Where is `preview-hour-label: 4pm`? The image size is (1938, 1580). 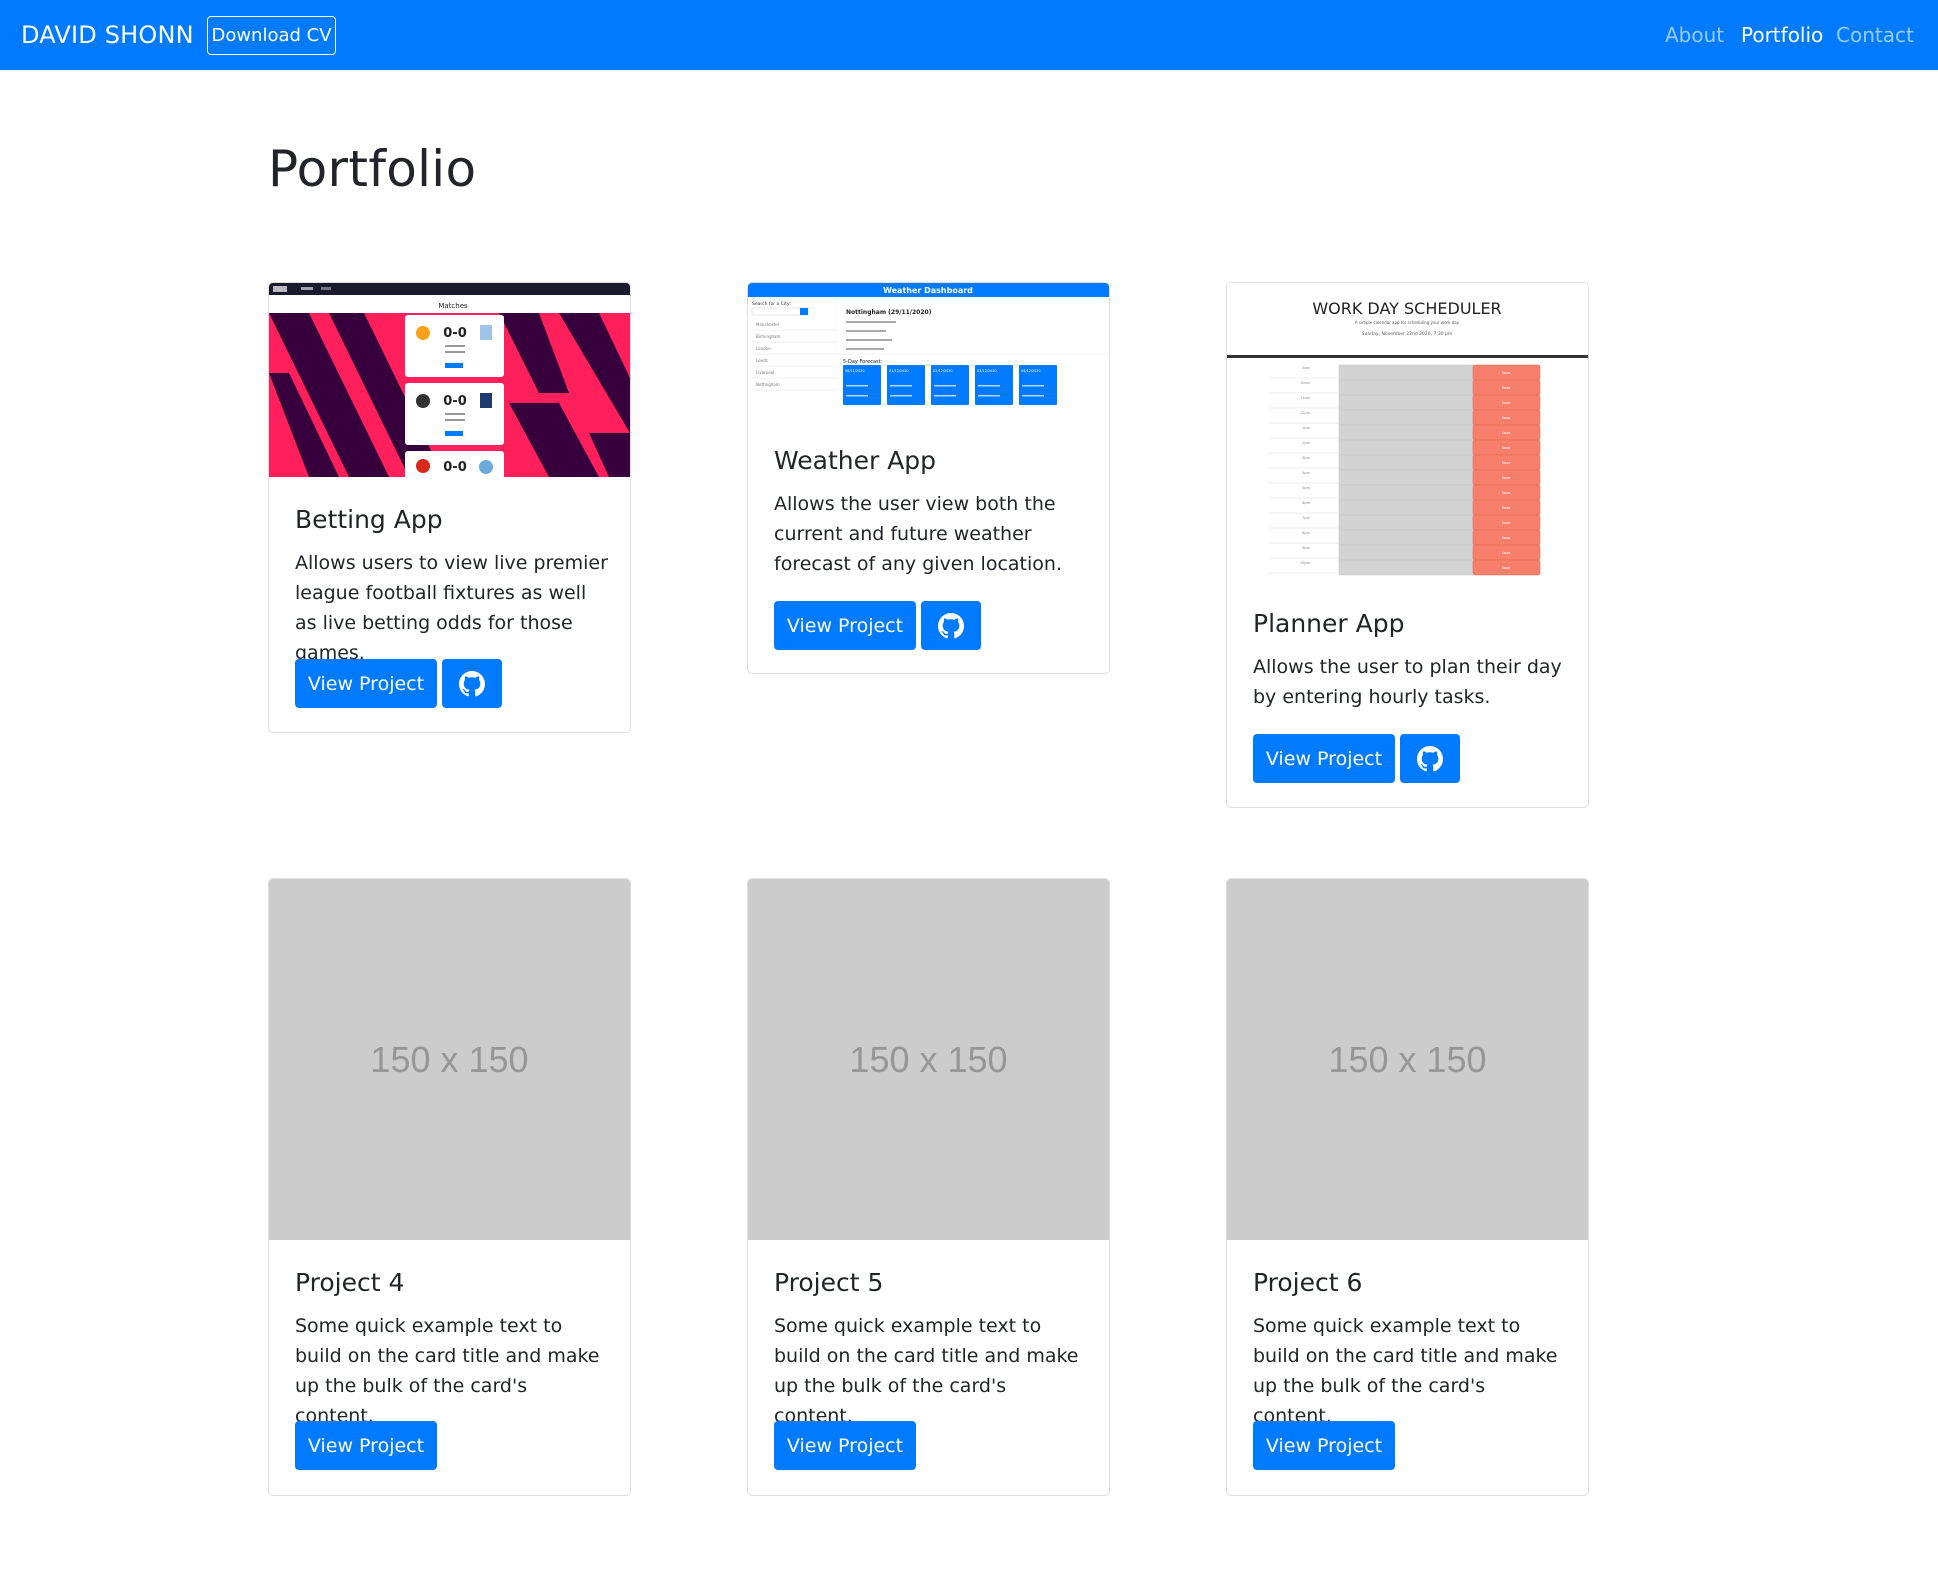
preview-hour-label: 4pm is located at coordinates (1306, 473).